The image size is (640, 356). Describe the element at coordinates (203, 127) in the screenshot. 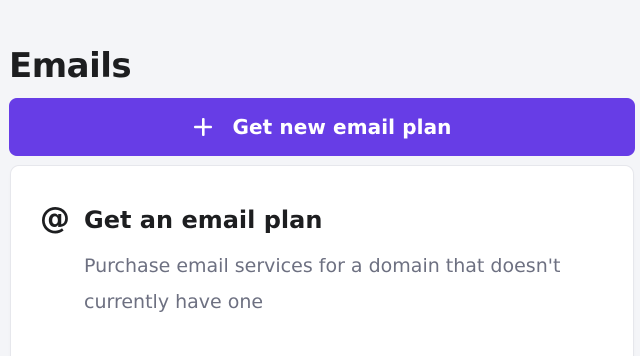

I see `plus-icon` at that location.